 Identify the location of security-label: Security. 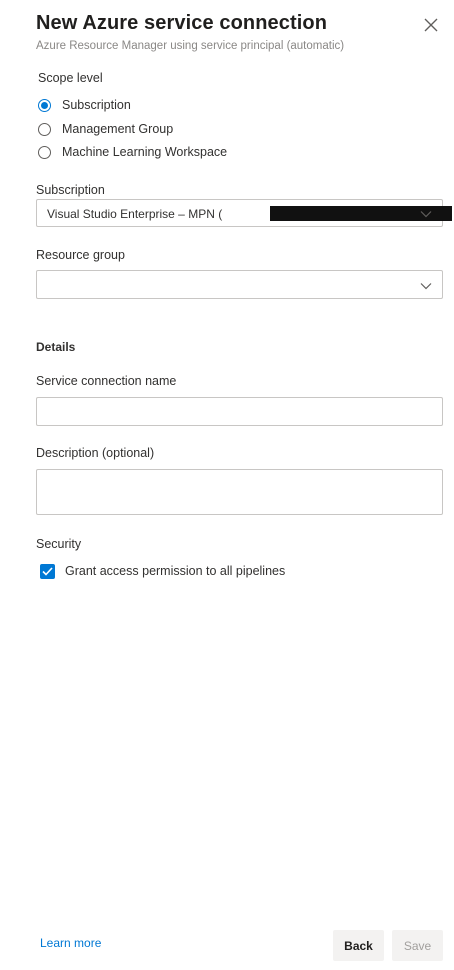
(59, 544).